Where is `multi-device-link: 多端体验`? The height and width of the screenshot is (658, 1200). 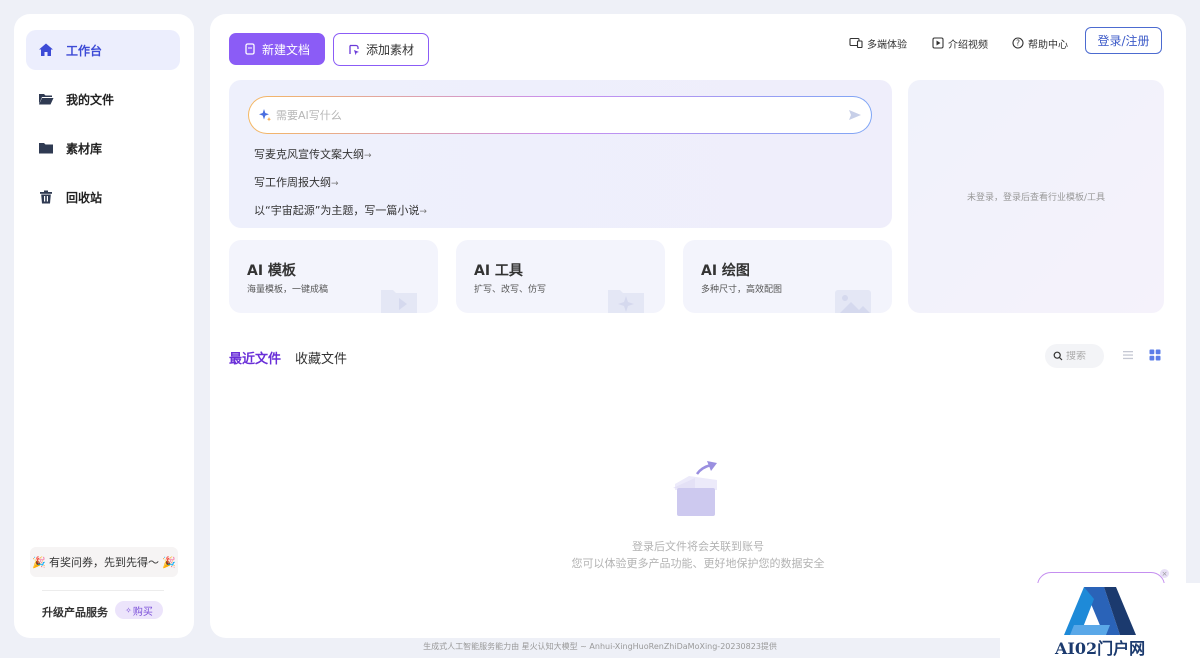 multi-device-link: 多端体验 is located at coordinates (878, 43).